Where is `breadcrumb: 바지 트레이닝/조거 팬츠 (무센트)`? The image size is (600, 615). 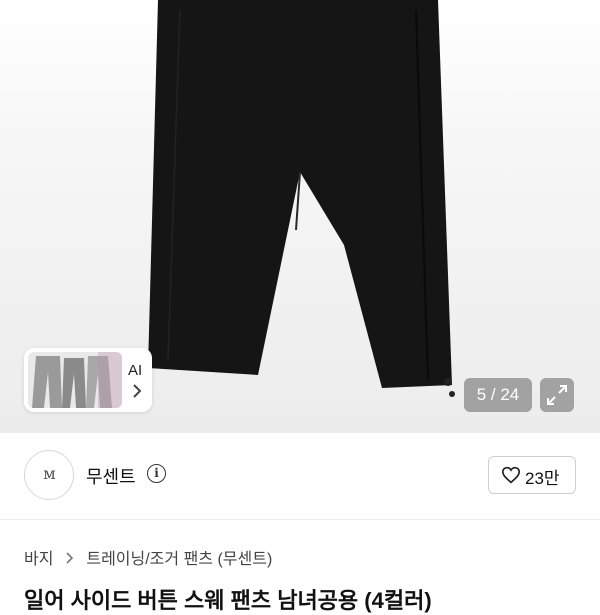
breadcrumb: 바지 트레이닝/조거 팬츠 (무센트) is located at coordinates (148, 557).